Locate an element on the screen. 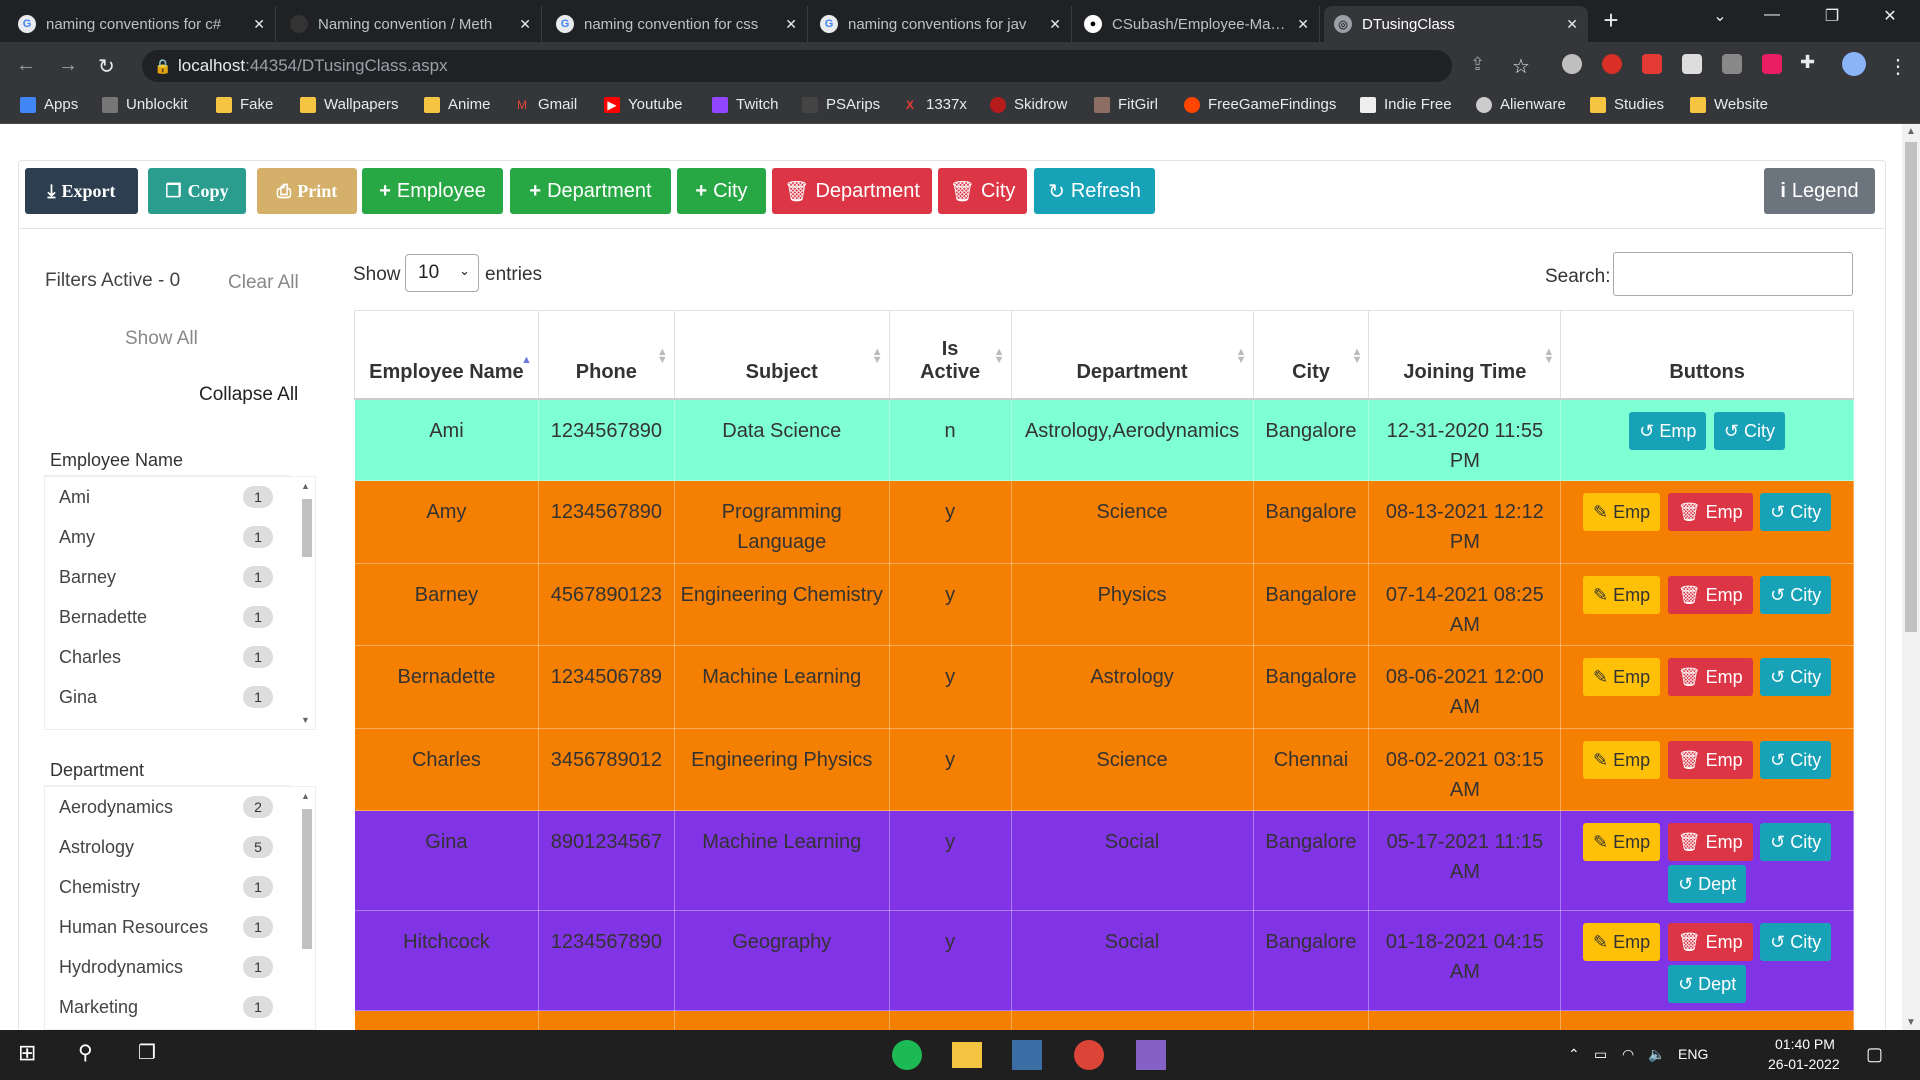 The height and width of the screenshot is (1080, 1920). bookmark: PSArips is located at coordinates (841, 104).